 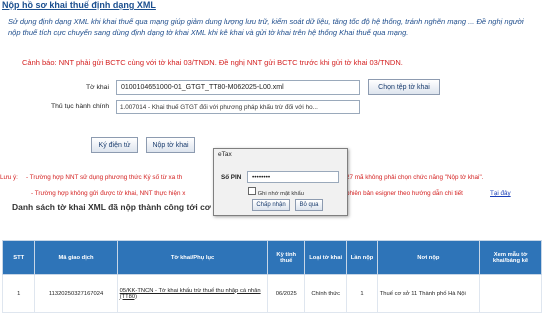 I want to click on col-view: Xem mẫu tờ khai/bảng kê, so click(x=510, y=257).